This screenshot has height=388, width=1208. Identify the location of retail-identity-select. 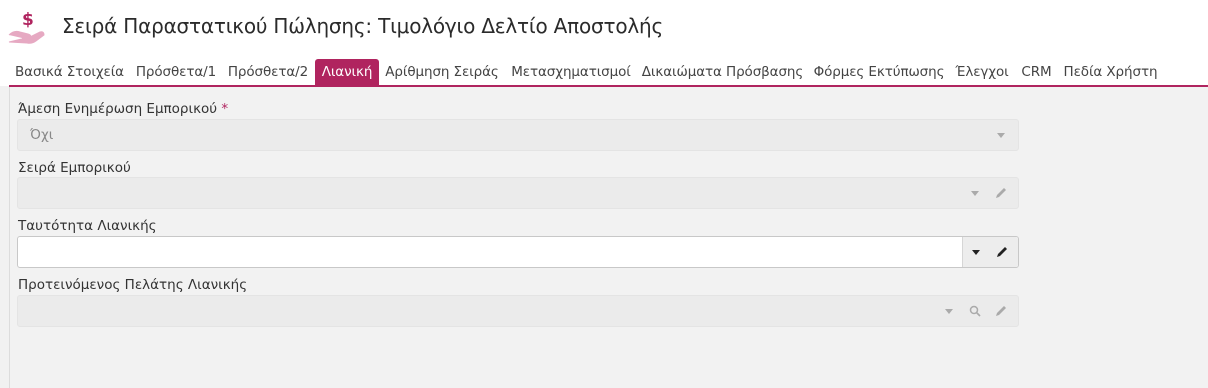
(518, 252).